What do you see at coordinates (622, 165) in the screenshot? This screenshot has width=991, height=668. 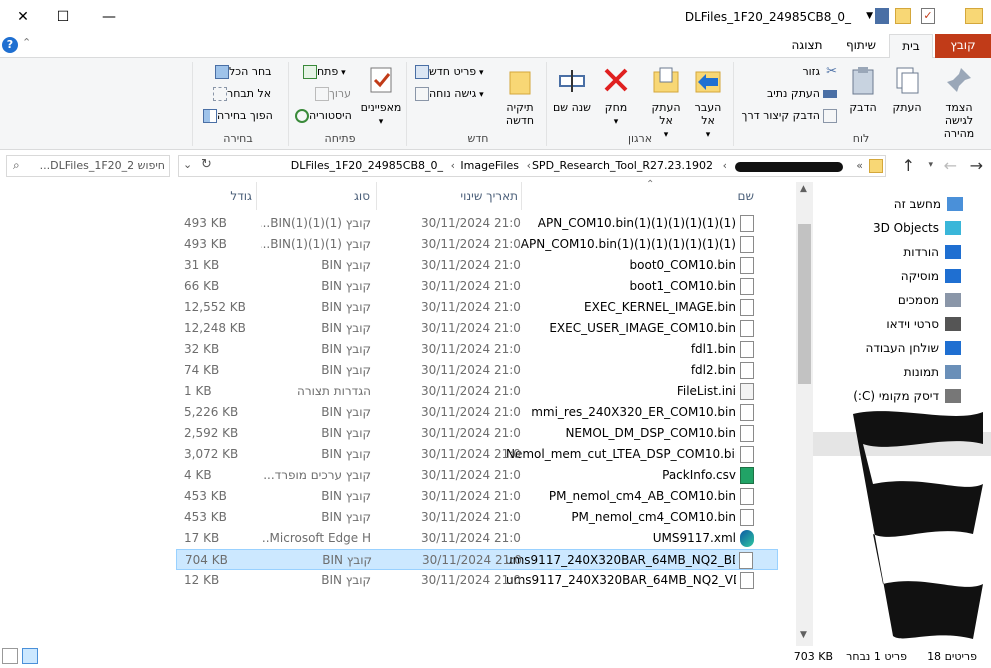 I see `crumb-spd-tool: SPD_Research_Tool_R27.23.1902` at bounding box center [622, 165].